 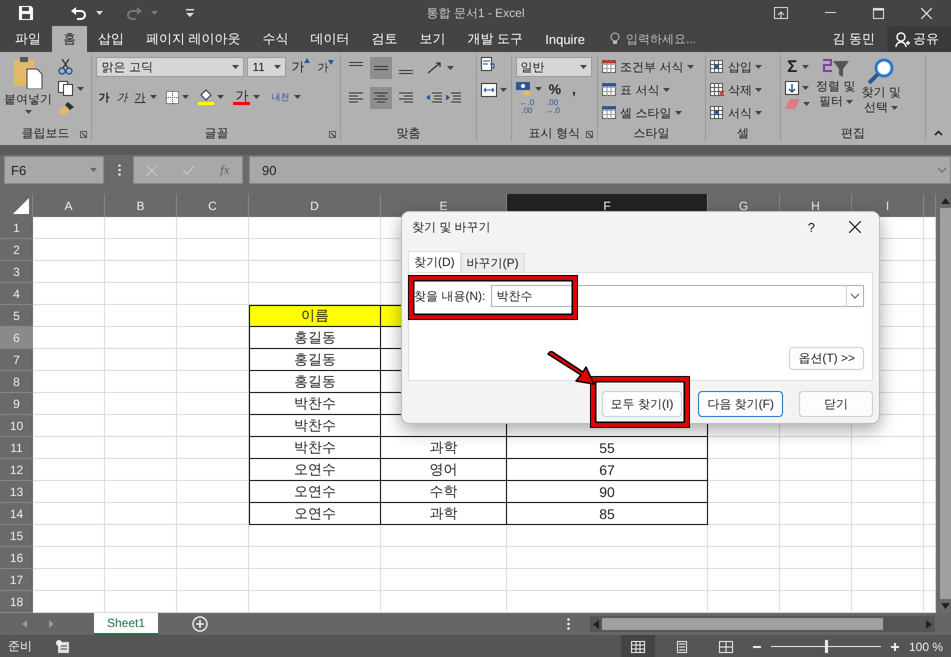 I want to click on row-header: 14, so click(x=16, y=514).